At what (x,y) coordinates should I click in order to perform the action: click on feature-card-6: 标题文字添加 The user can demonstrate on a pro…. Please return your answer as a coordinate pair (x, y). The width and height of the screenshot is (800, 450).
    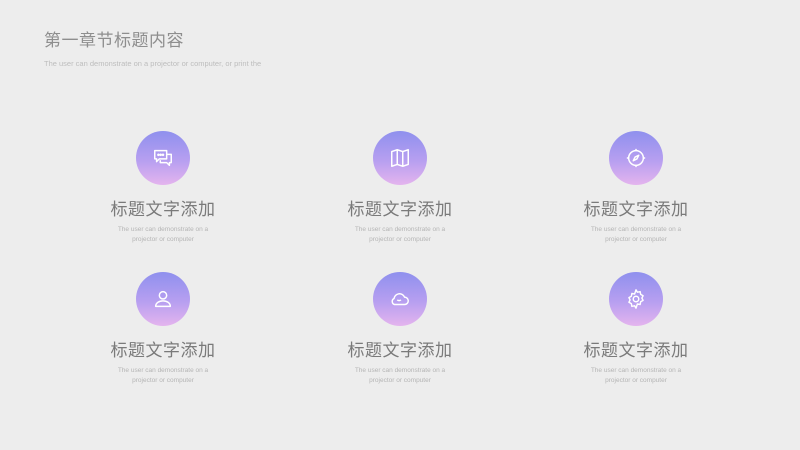
    Looking at the image, I should click on (636, 329).